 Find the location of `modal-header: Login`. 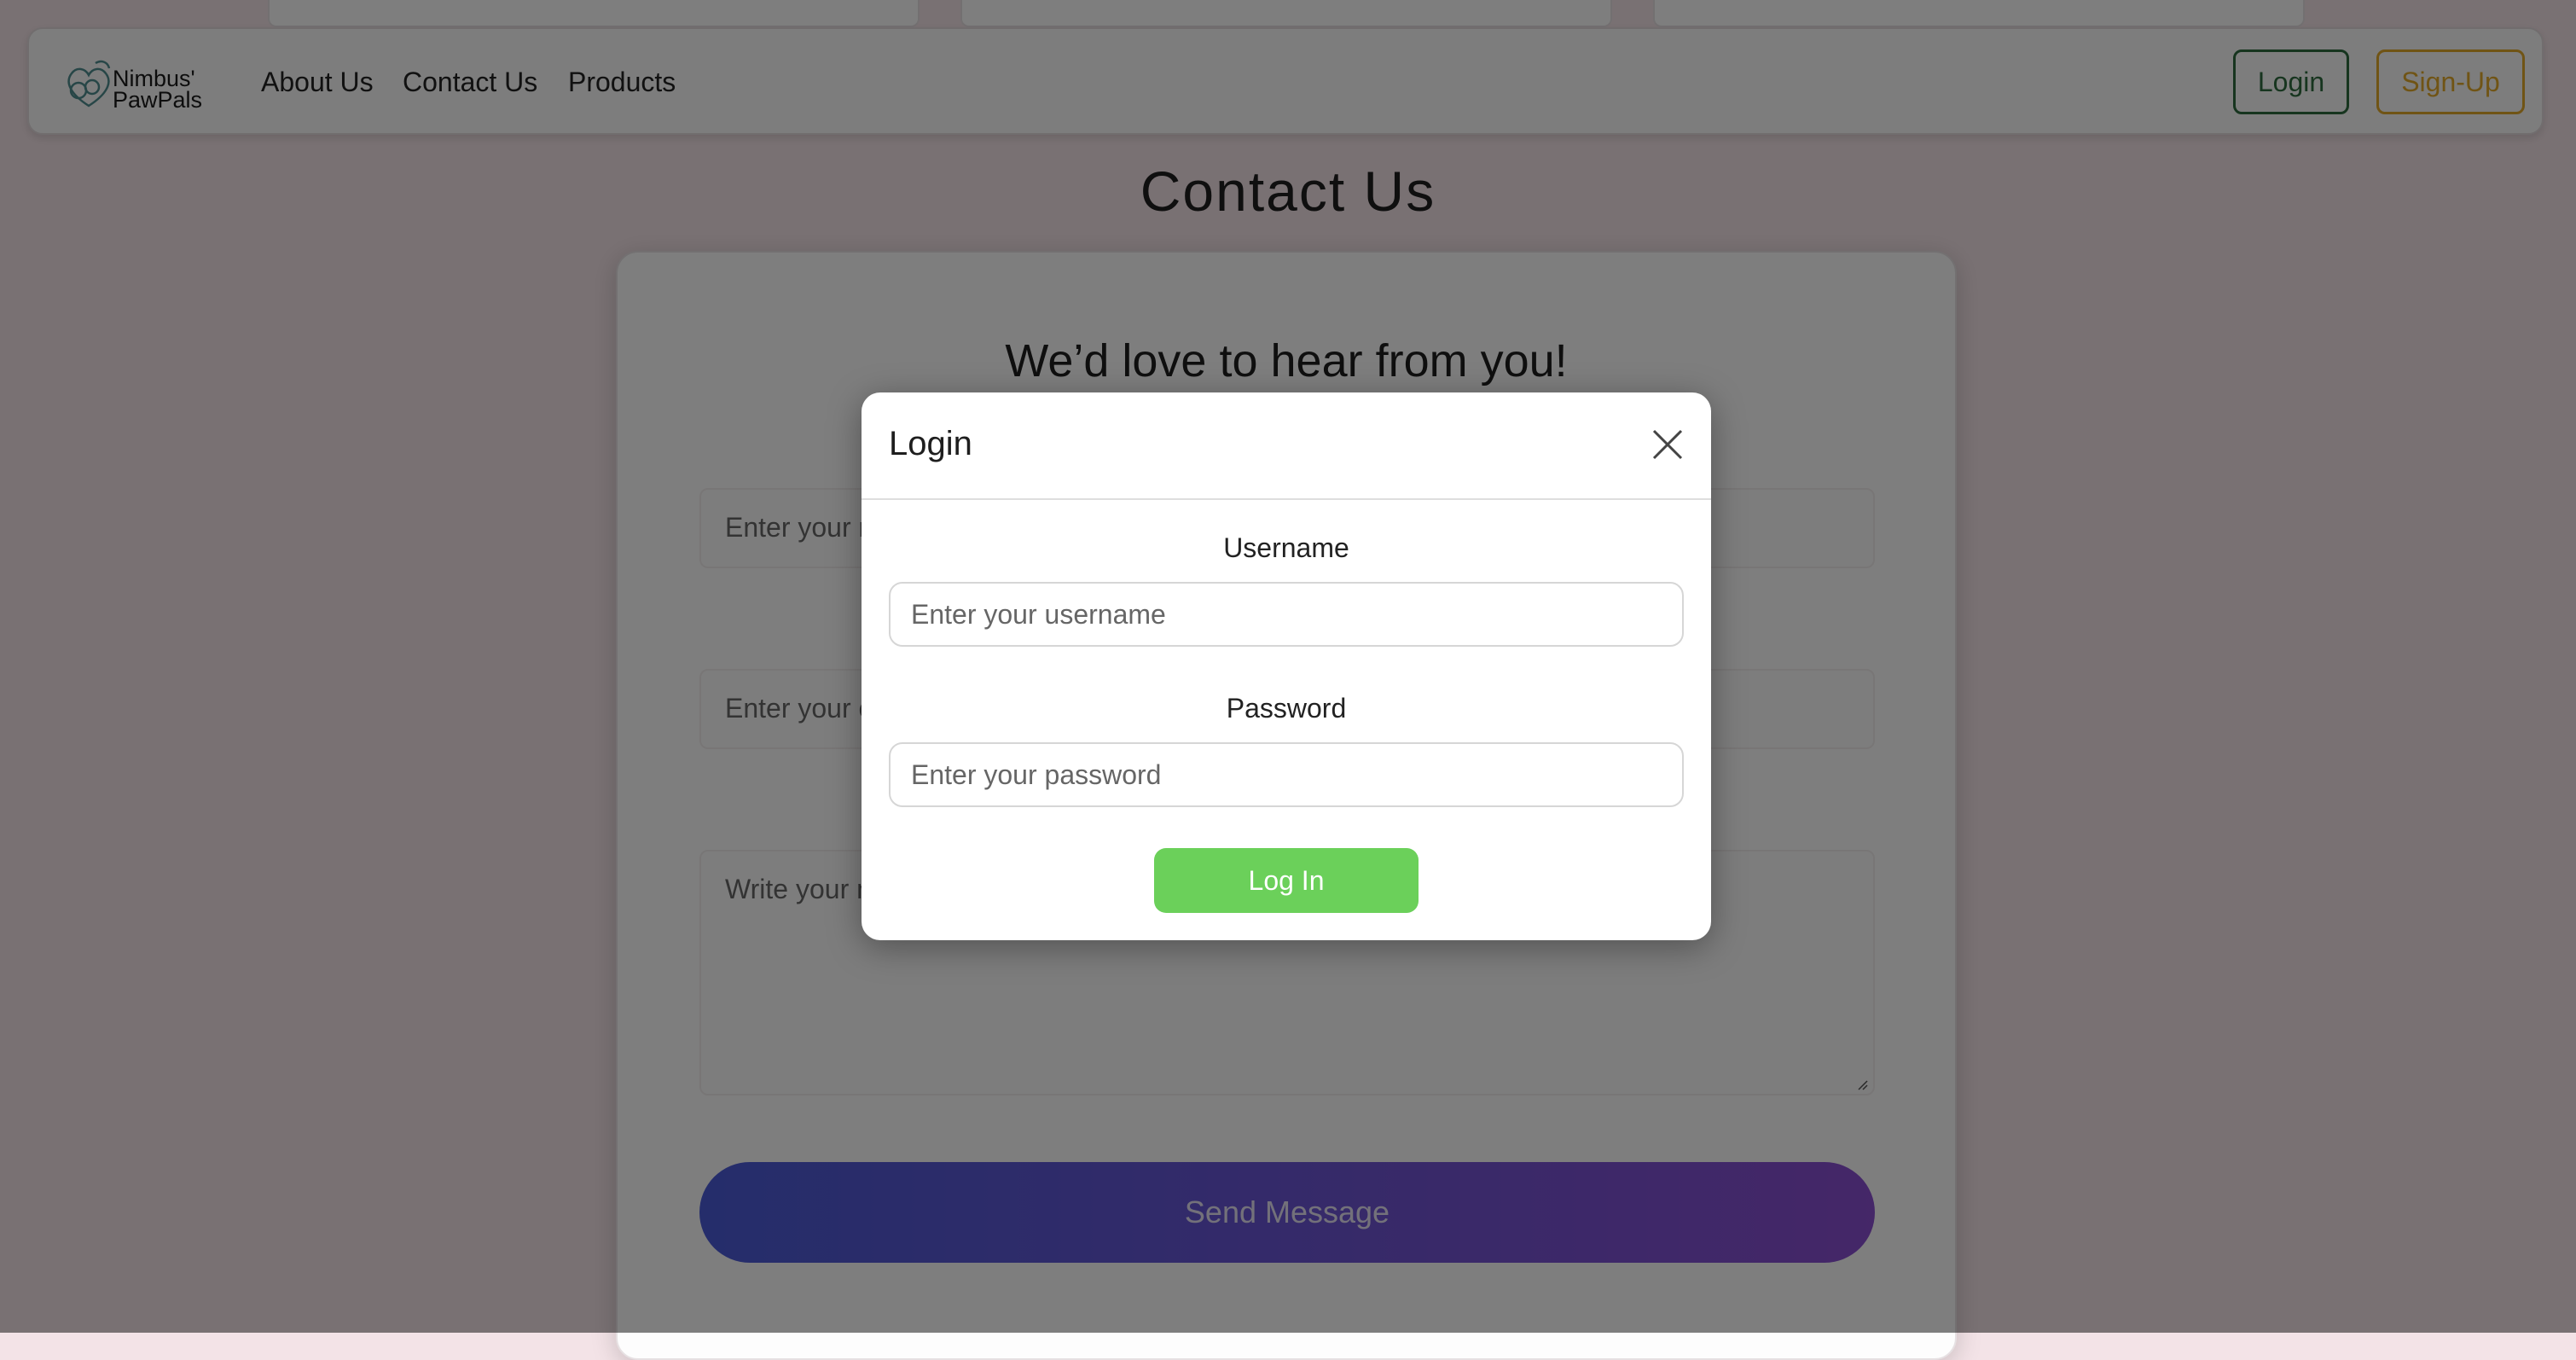

modal-header: Login is located at coordinates (1286, 446).